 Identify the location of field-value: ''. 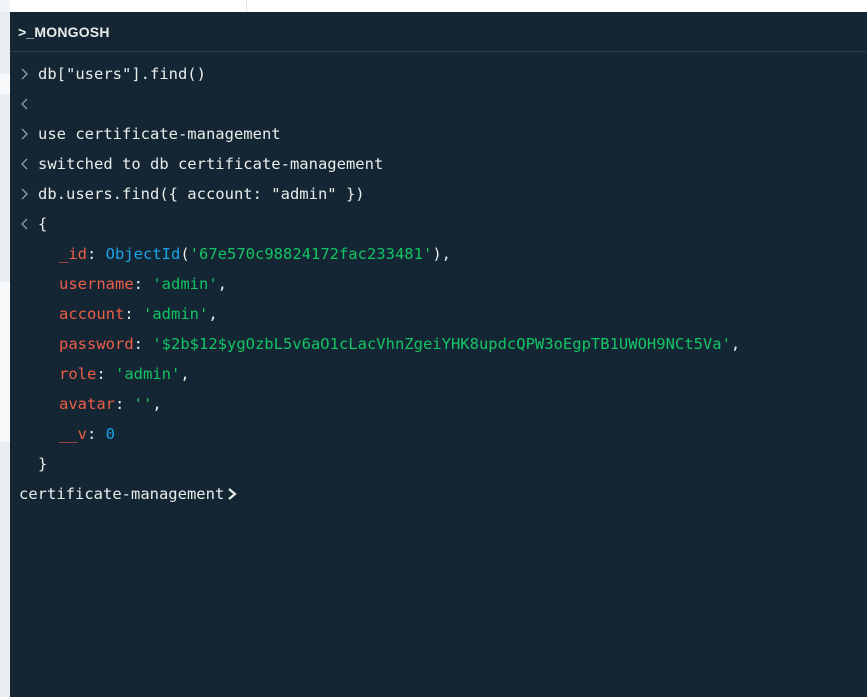
(143, 404).